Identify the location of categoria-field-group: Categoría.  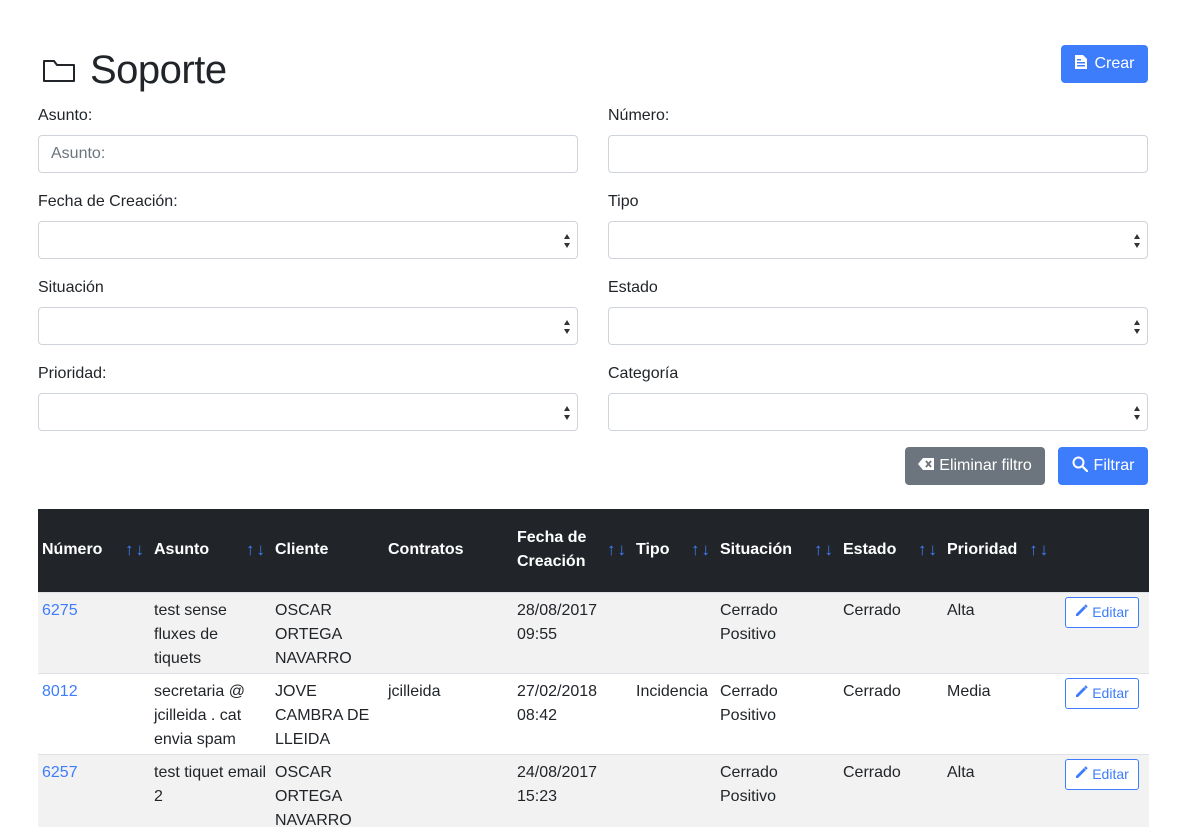
(878, 396).